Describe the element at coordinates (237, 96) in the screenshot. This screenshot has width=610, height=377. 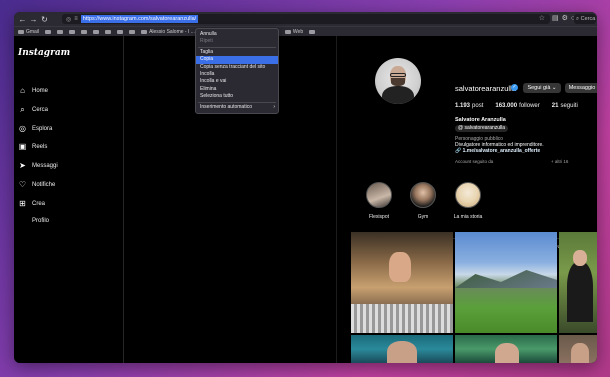
I see `context-menu-item: Seleziona tutto` at that location.